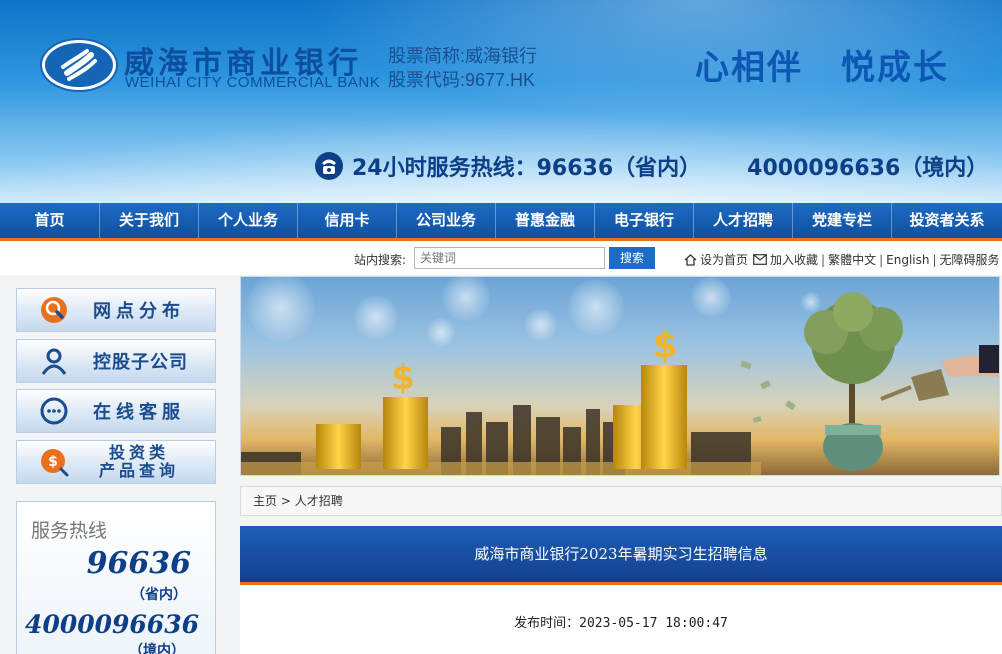  What do you see at coordinates (54, 310) in the screenshot?
I see `location-pin-icon` at bounding box center [54, 310].